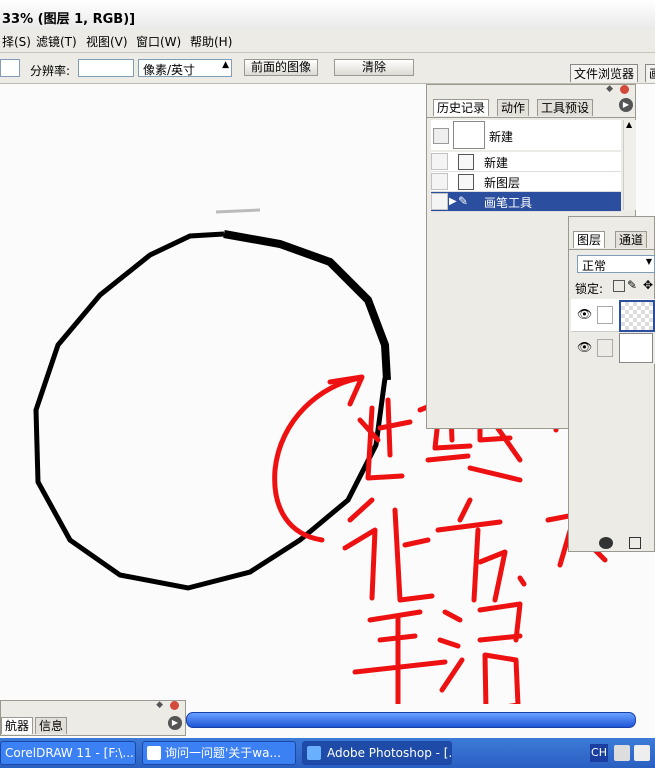  I want to click on history-snapshot: 新建, so click(526, 135).